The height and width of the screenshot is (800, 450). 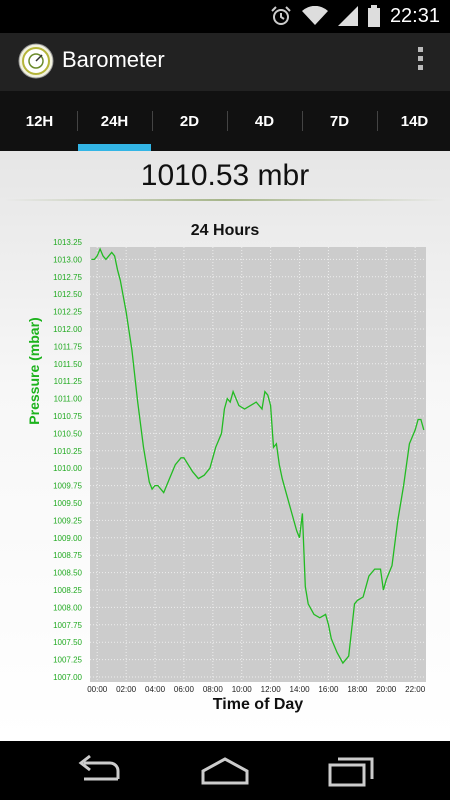 I want to click on y-tick-label: 1012.50, so click(x=67, y=294).